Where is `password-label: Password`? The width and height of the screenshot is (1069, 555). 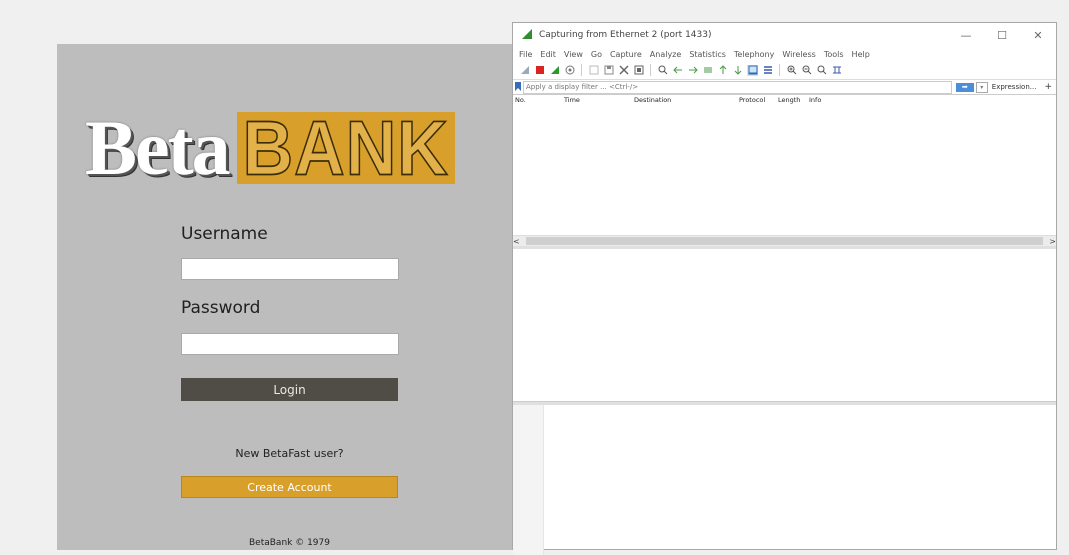 password-label: Password is located at coordinates (221, 308).